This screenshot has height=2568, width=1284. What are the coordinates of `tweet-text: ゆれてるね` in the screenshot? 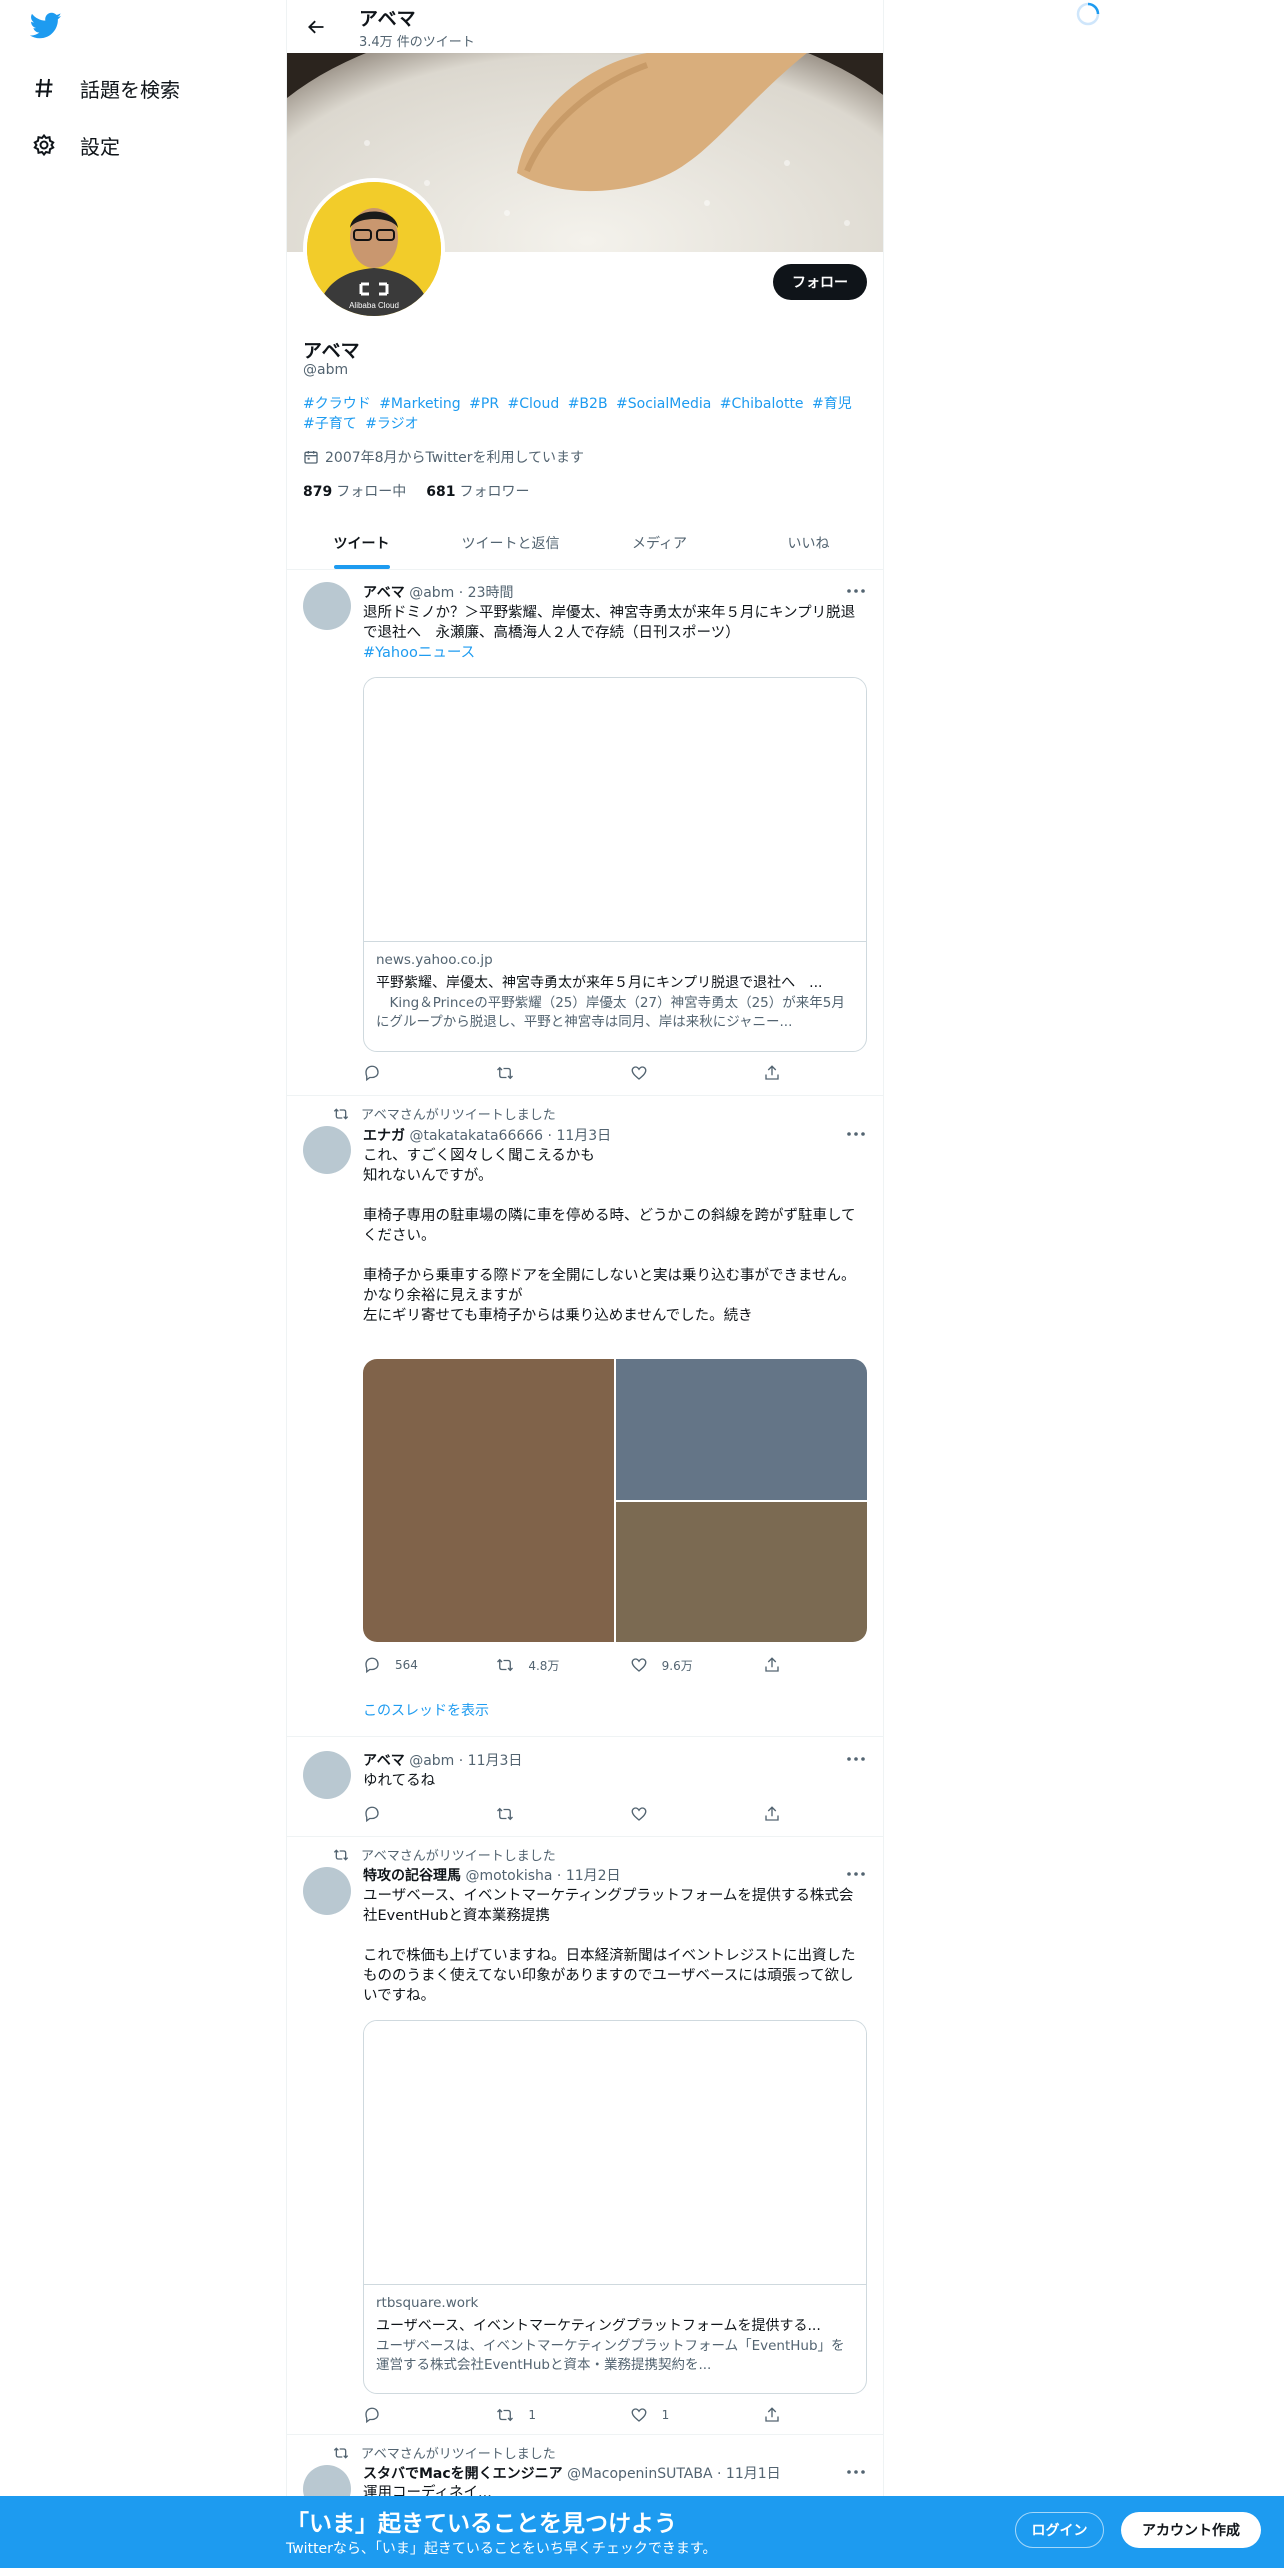 It's located at (399, 1781).